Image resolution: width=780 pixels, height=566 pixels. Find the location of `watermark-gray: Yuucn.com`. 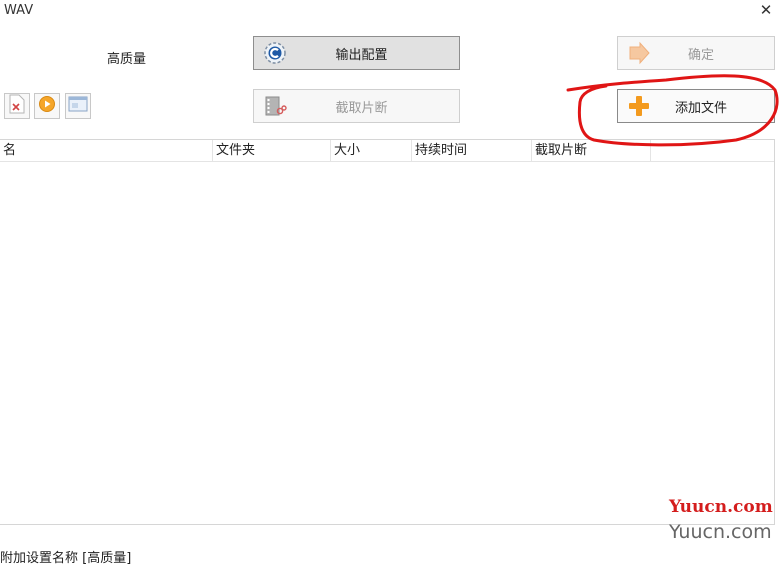

watermark-gray: Yuucn.com is located at coordinates (720, 532).